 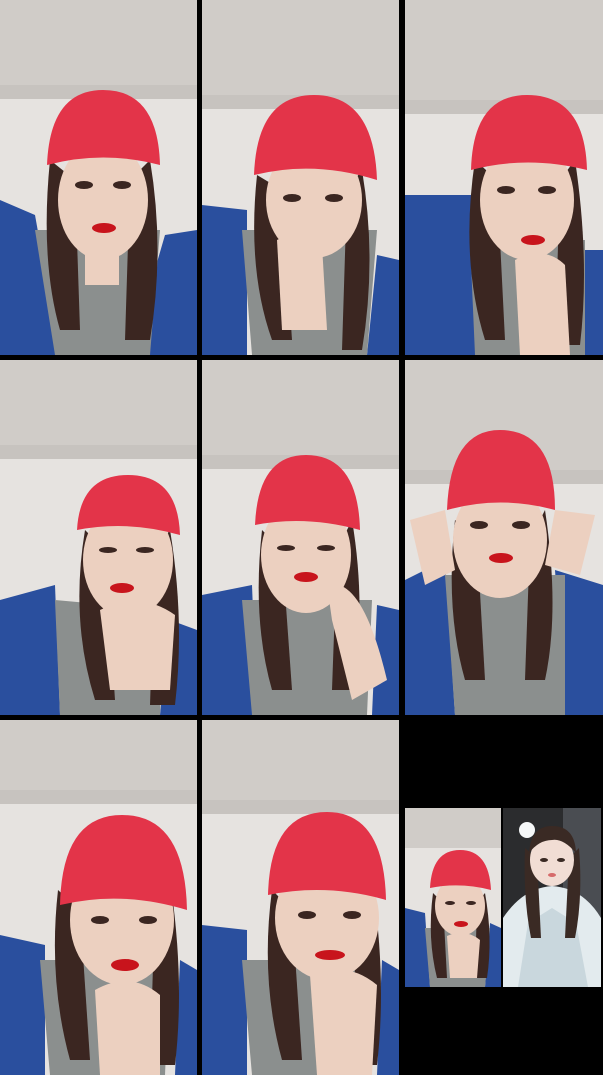 I want to click on pip-selfie-image, so click(x=453, y=897).